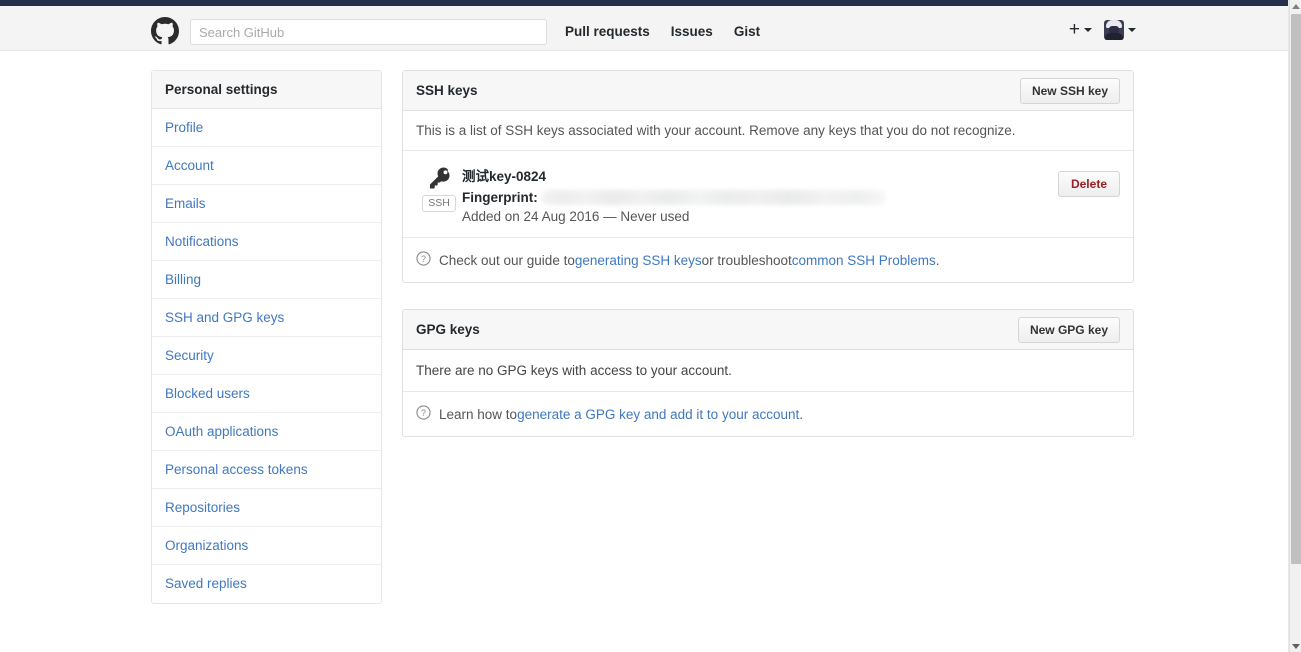 The width and height of the screenshot is (1301, 652). What do you see at coordinates (266, 584) in the screenshot?
I see `sidebar-item-saved-replies: Saved replies` at bounding box center [266, 584].